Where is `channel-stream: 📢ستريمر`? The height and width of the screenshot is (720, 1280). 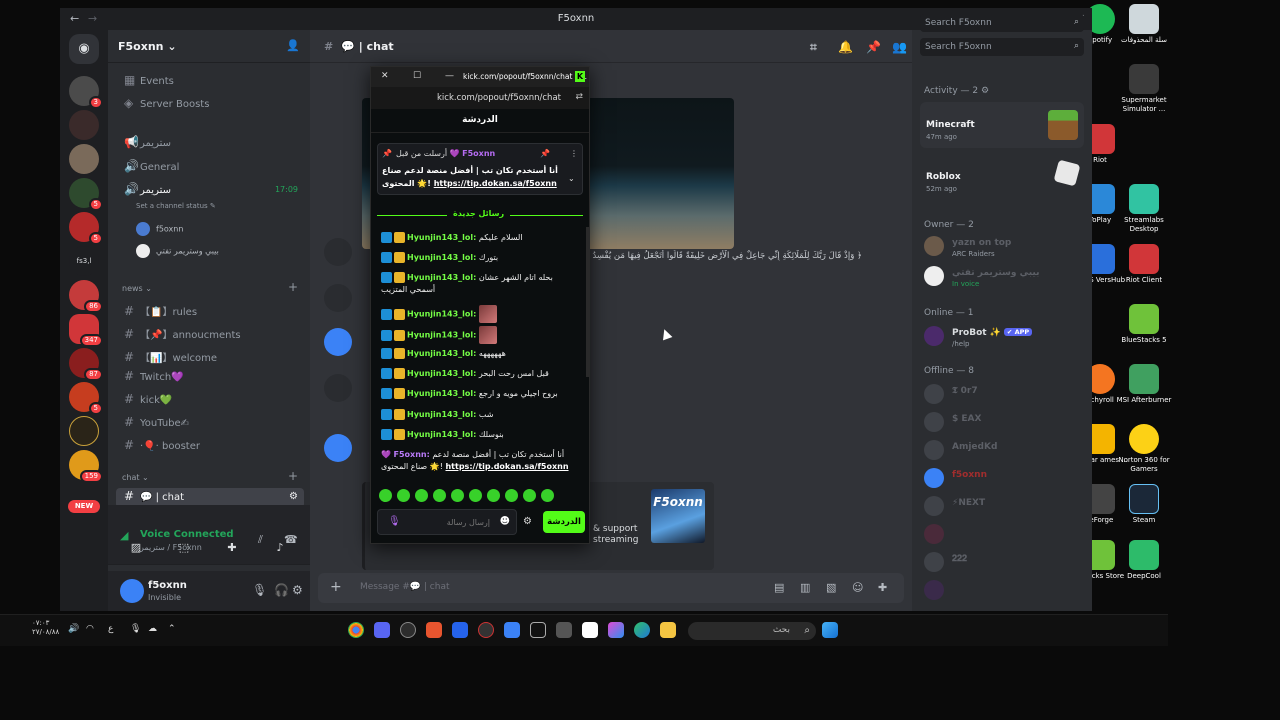
channel-stream: 📢ستريمر is located at coordinates (210, 144).